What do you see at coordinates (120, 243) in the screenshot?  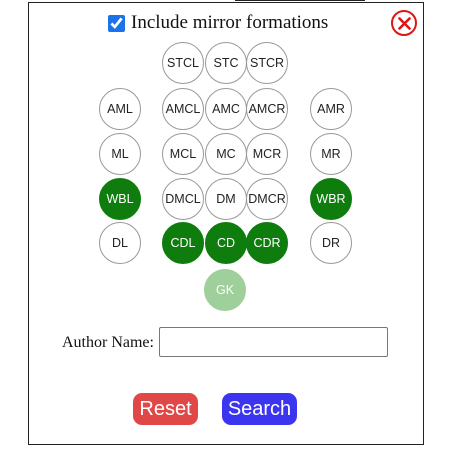 I see `position-dl: DL` at bounding box center [120, 243].